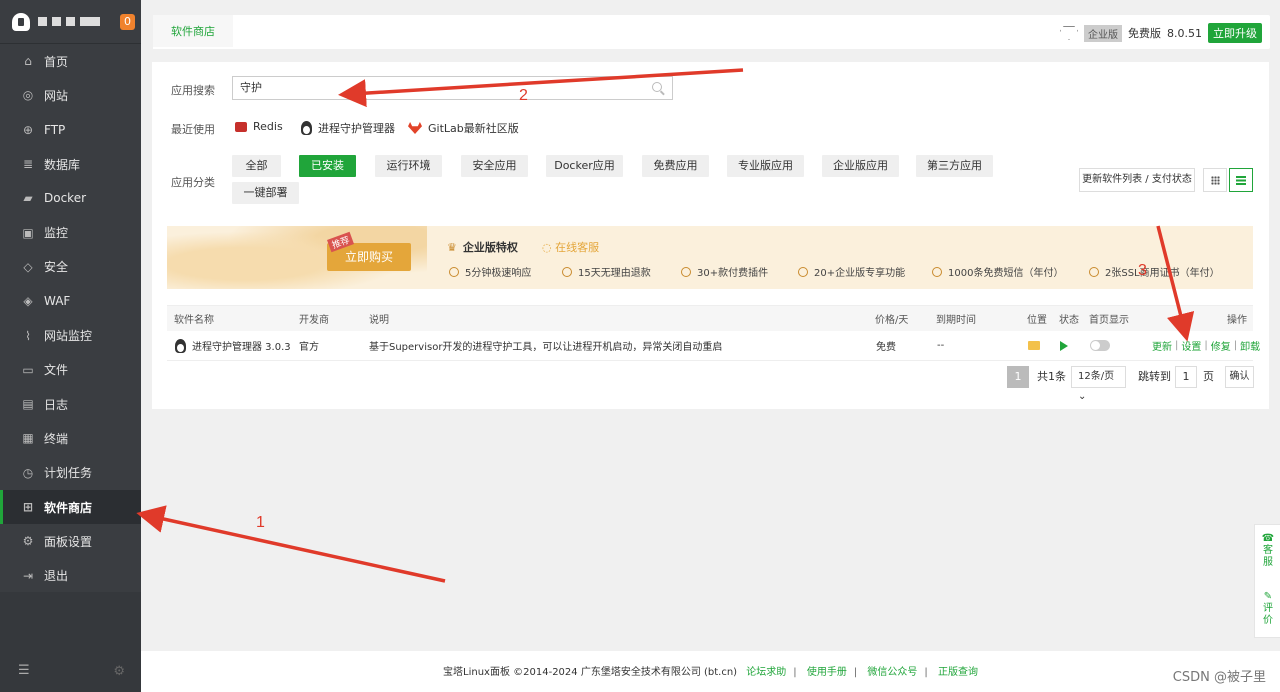 The height and width of the screenshot is (692, 1280). What do you see at coordinates (463, 128) in the screenshot?
I see `recent-item-gitlab: GitLab最新社区版` at bounding box center [463, 128].